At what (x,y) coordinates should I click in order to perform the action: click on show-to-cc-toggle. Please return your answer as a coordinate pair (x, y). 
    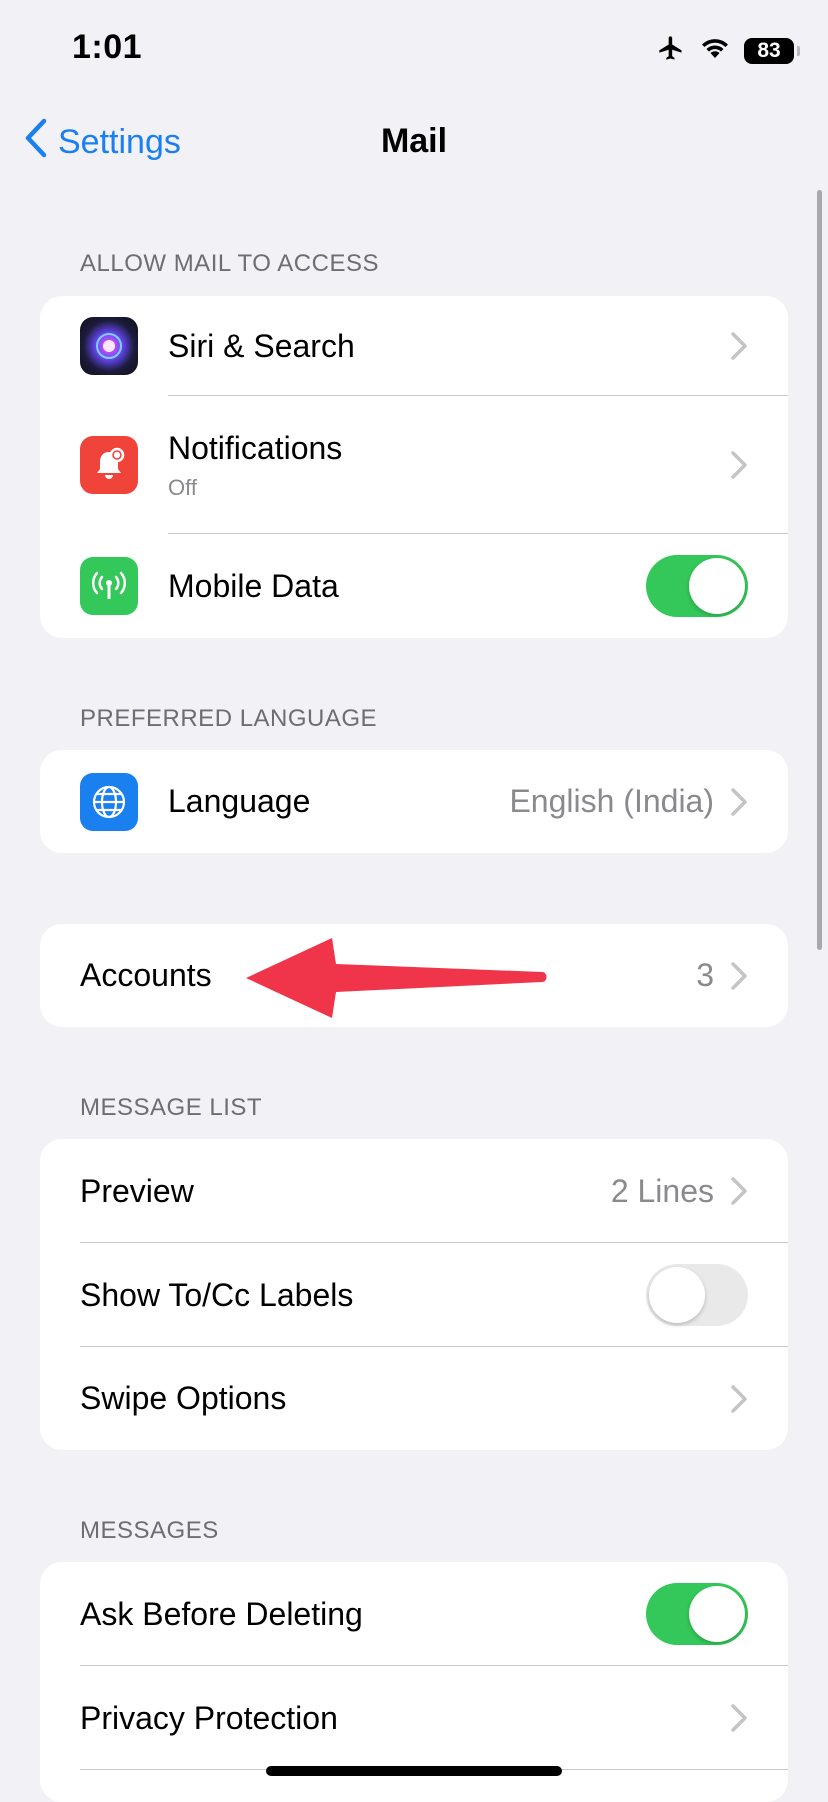
    Looking at the image, I should click on (697, 1295).